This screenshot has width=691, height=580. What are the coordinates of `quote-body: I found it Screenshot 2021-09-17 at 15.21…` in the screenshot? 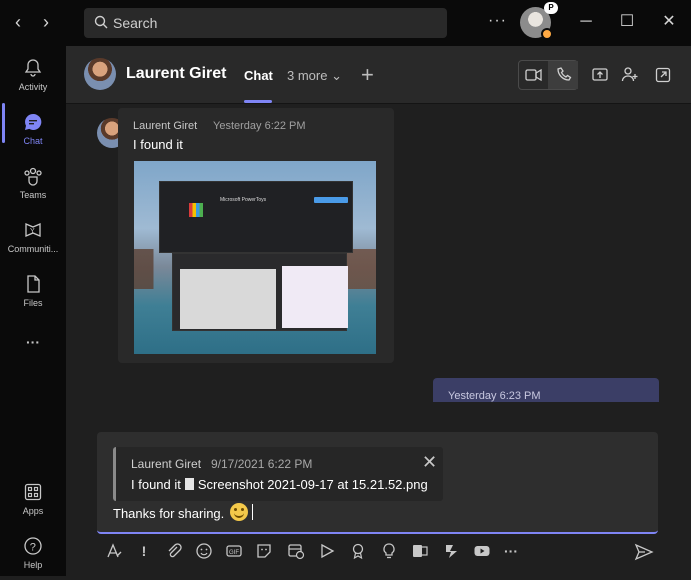 It's located at (279, 484).